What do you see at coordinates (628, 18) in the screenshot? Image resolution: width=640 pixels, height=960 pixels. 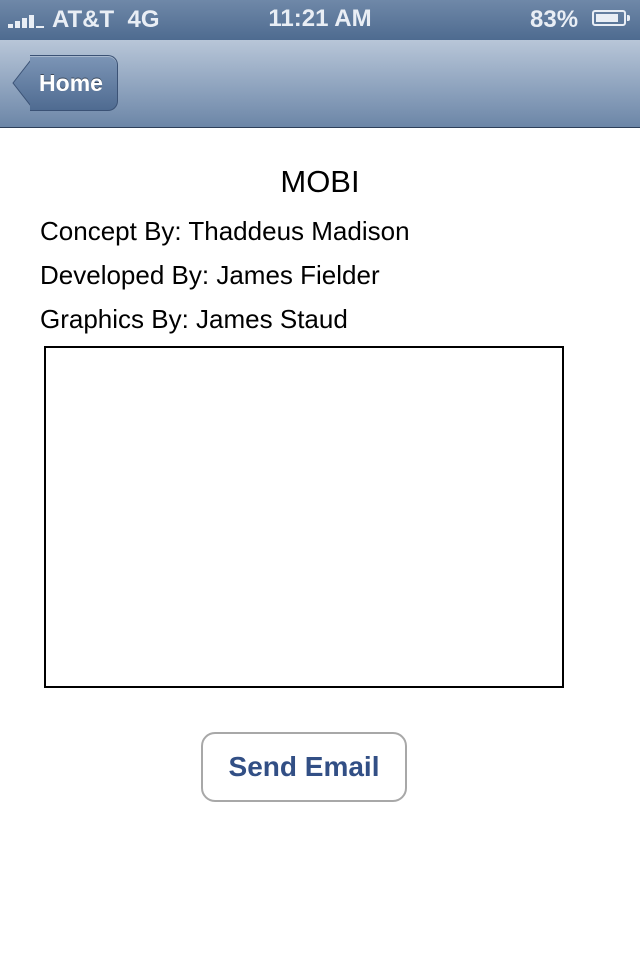 I see `battery-nub` at bounding box center [628, 18].